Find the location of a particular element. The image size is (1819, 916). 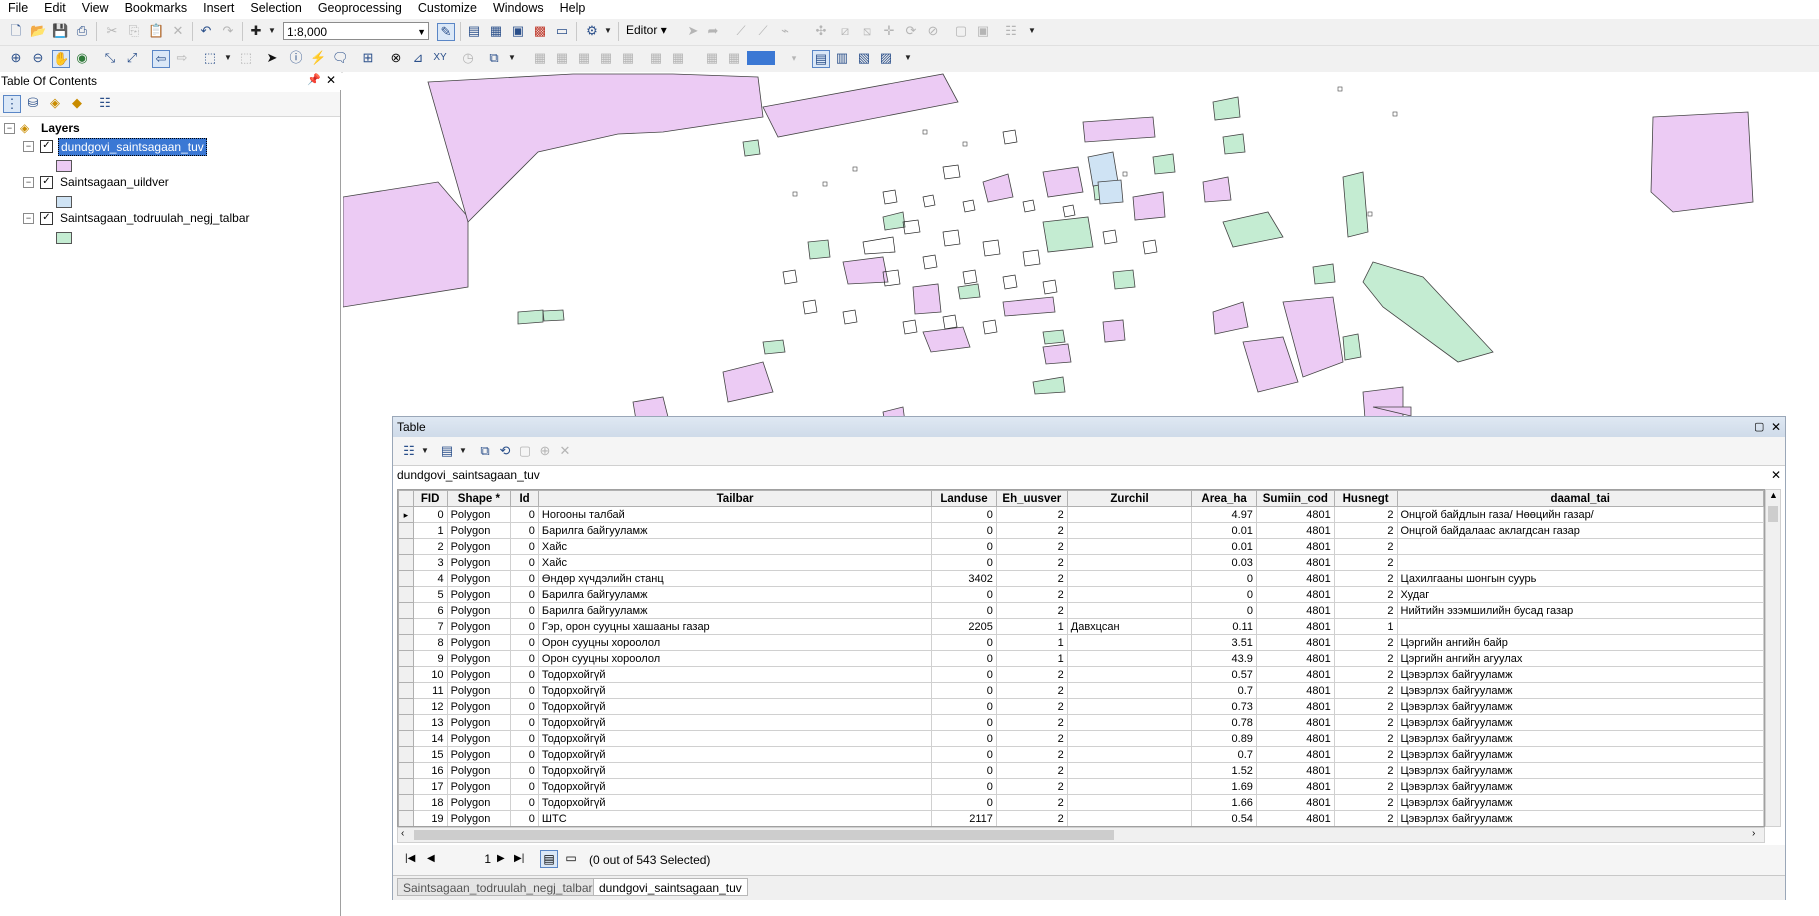

georef-tool-6-icon: ▦ is located at coordinates (656, 58).